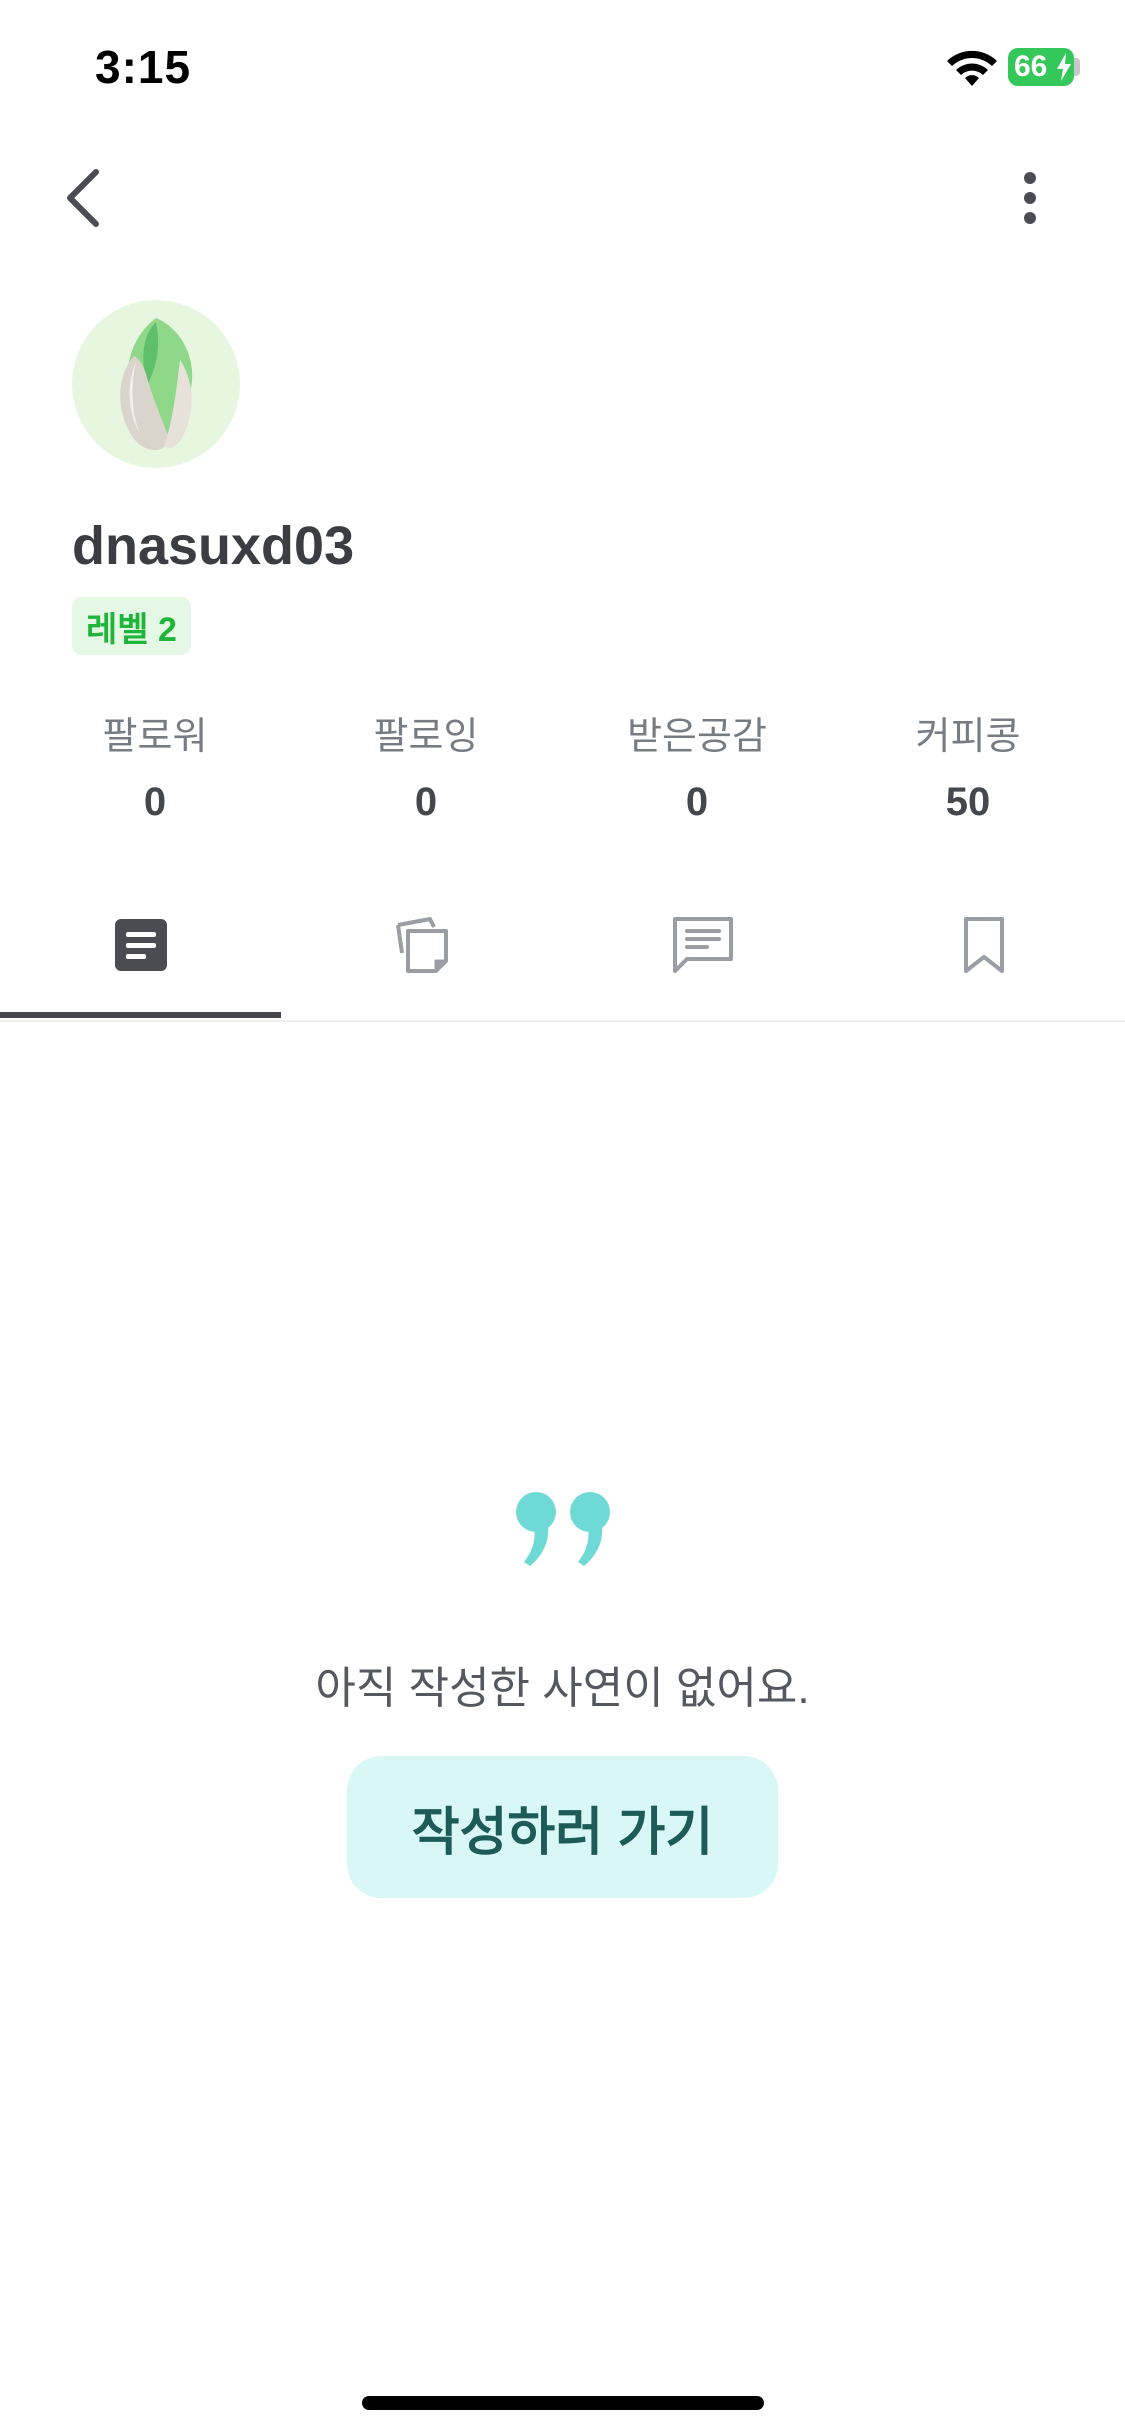 Image resolution: width=1125 pixels, height=2436 pixels. What do you see at coordinates (562, 1827) in the screenshot?
I see `write-post-button: 작성하러 가기` at bounding box center [562, 1827].